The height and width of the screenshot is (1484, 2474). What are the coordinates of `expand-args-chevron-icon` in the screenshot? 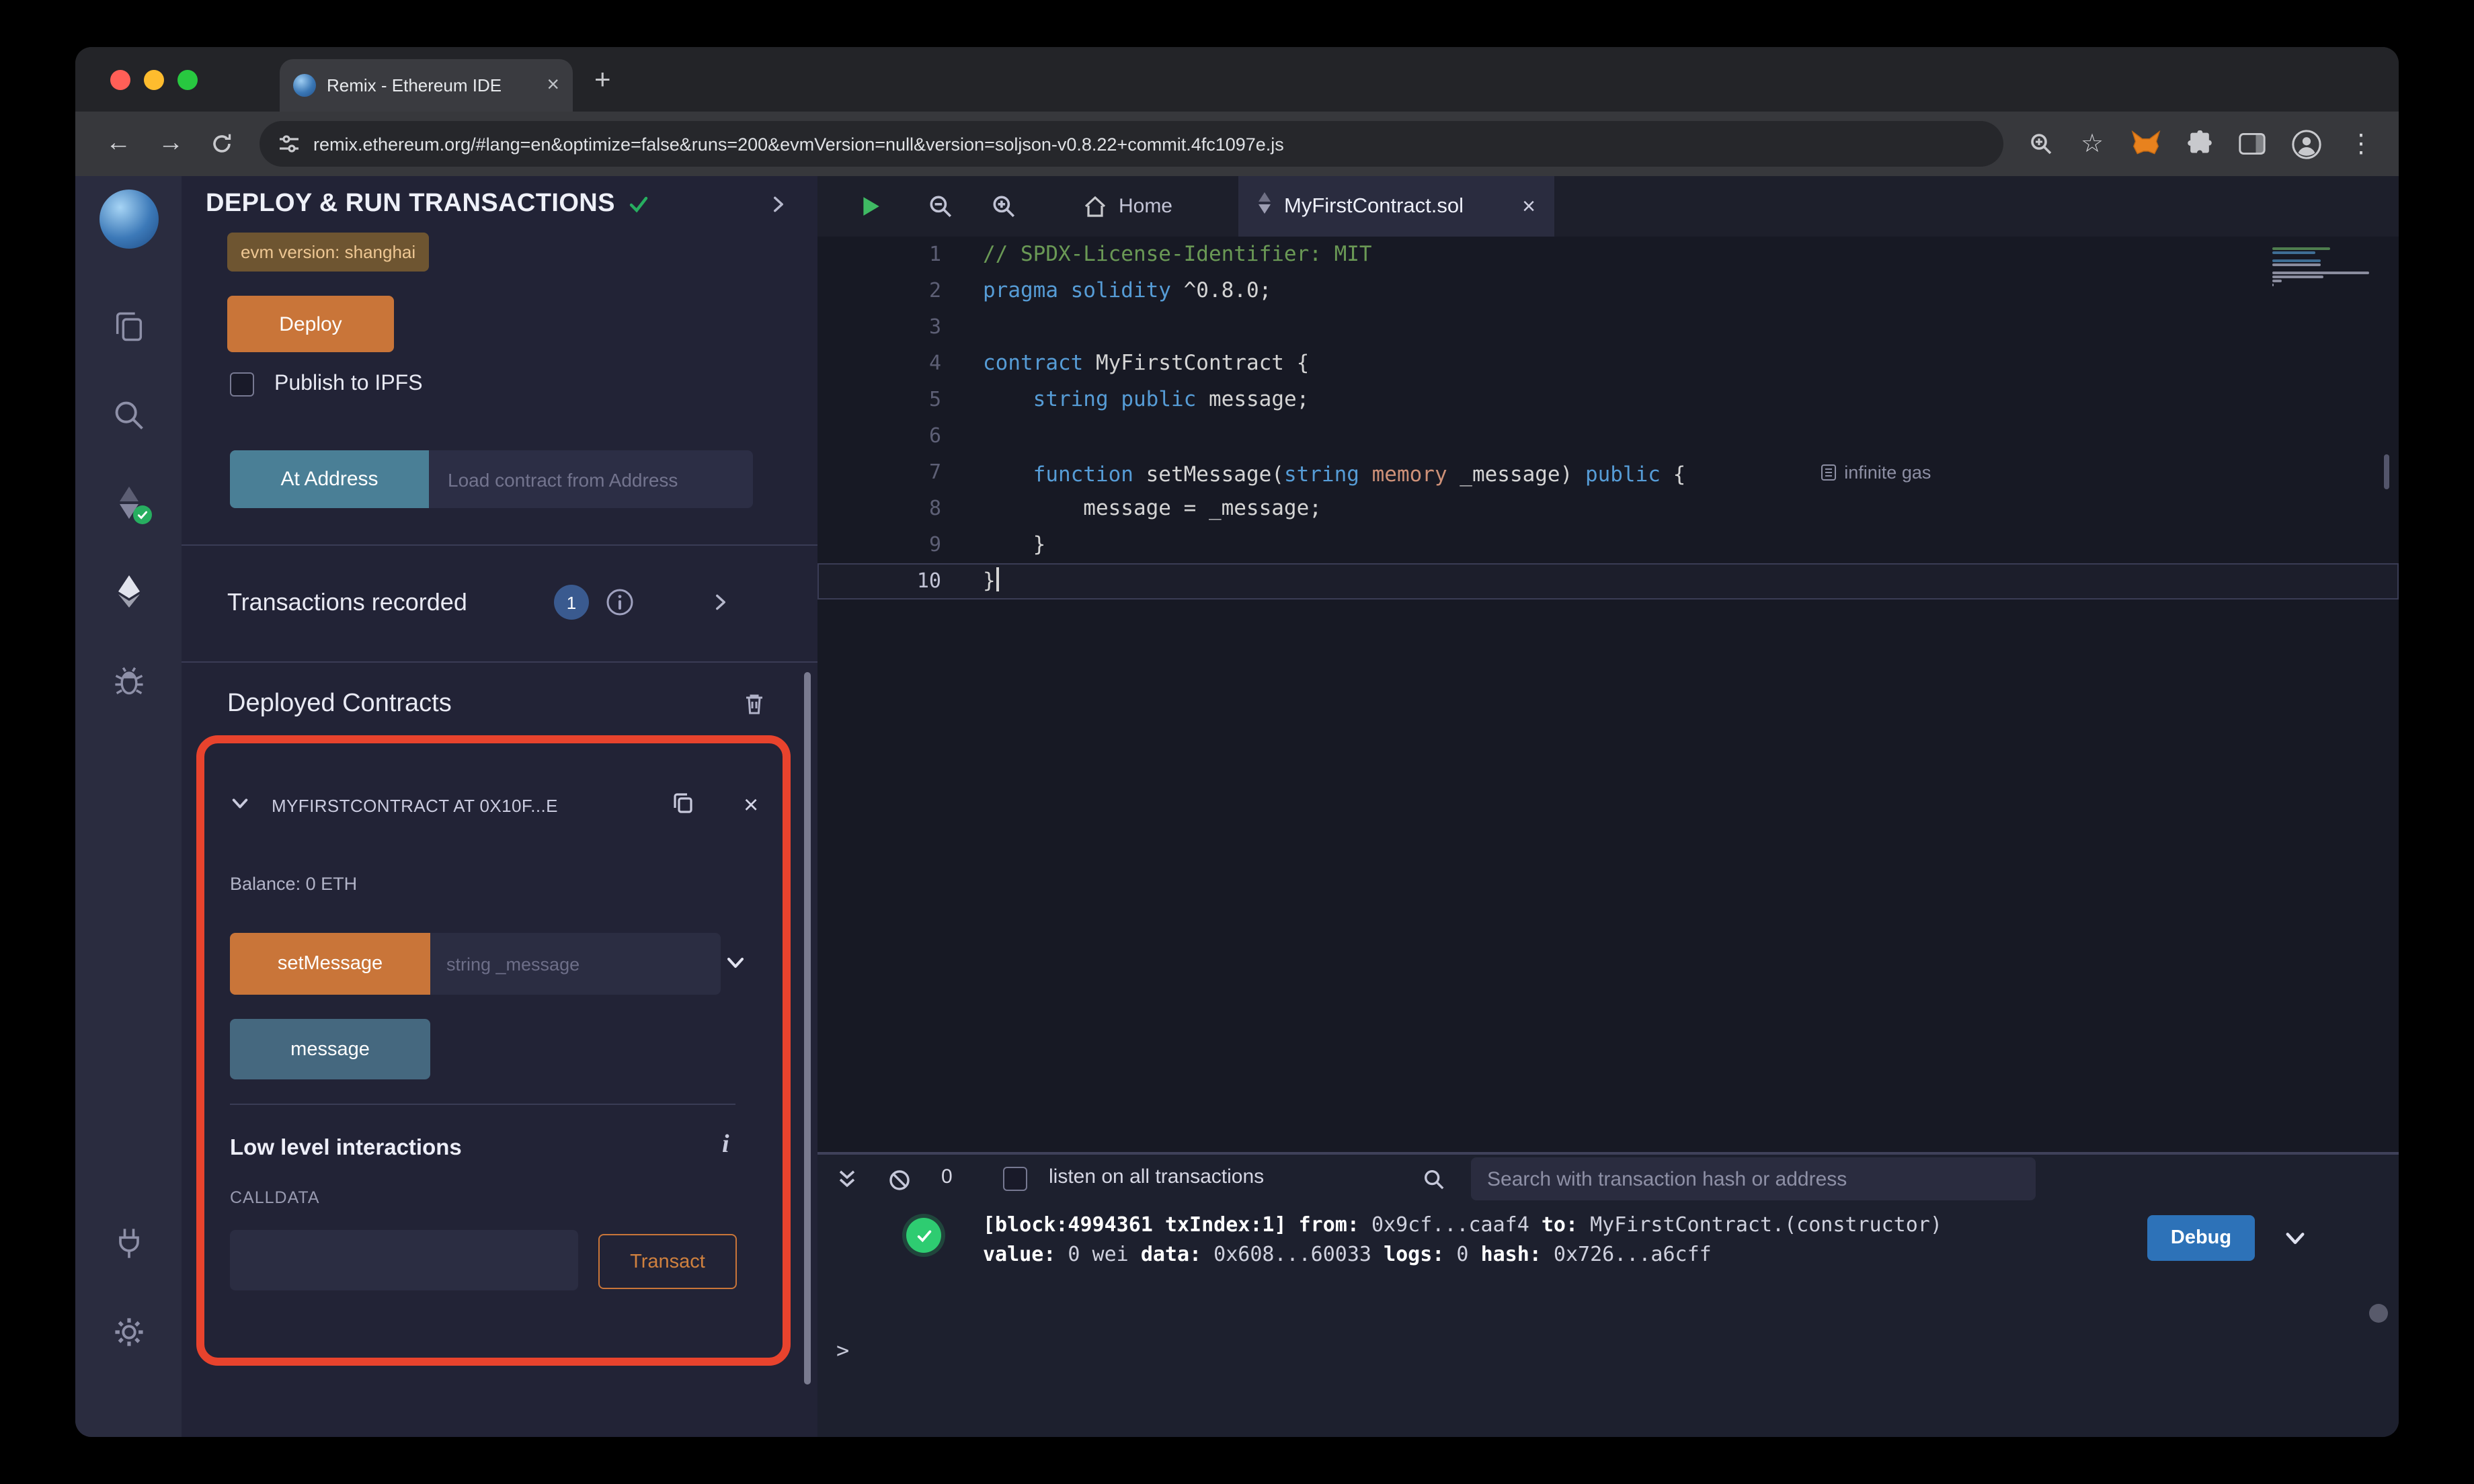 It's located at (735, 966).